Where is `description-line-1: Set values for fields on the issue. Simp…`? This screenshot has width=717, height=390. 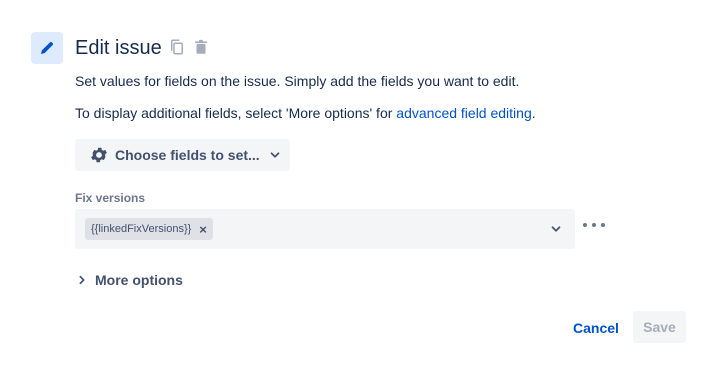
description-line-1: Set values for fields on the issue. Simp… is located at coordinates (297, 81).